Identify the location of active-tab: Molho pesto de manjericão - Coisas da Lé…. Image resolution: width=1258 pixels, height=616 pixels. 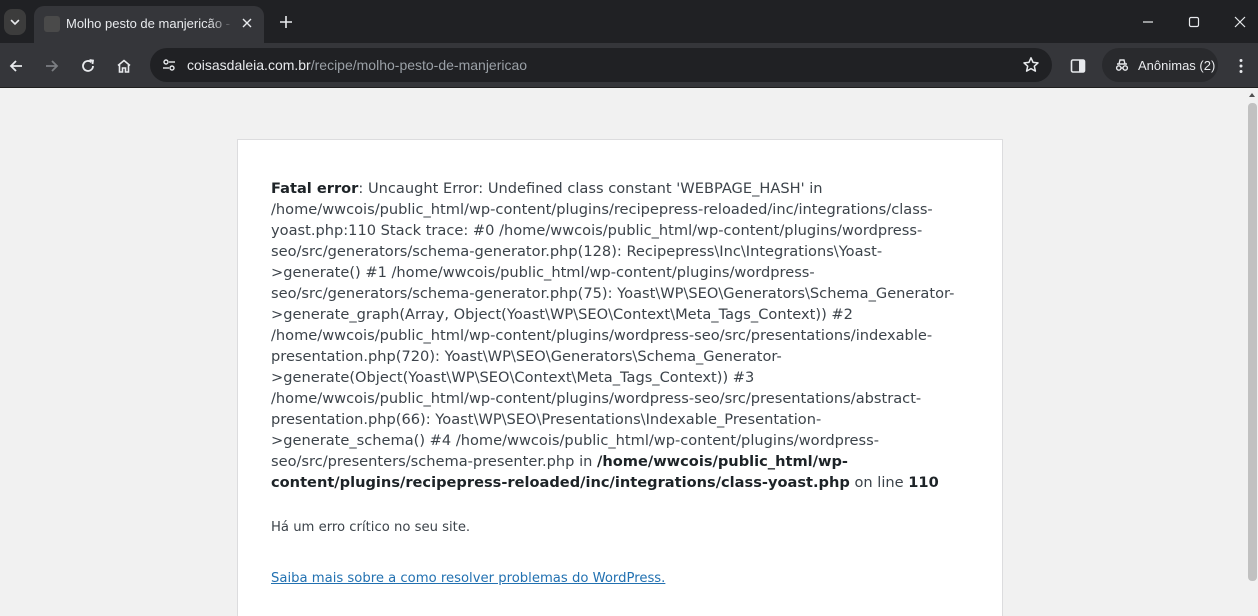
(149, 24).